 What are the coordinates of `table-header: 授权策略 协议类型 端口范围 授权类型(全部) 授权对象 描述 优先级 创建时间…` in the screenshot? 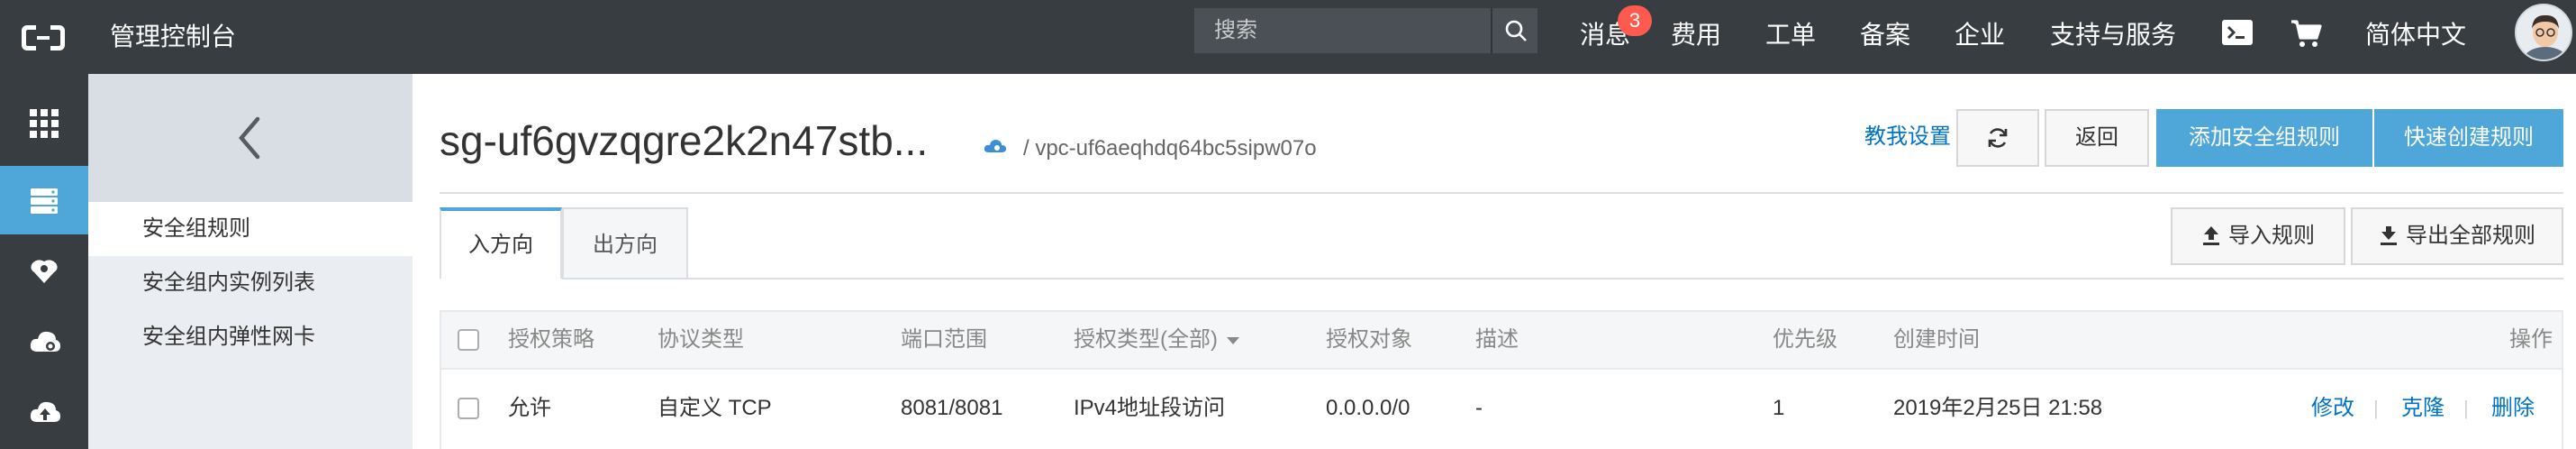 It's located at (1502, 340).